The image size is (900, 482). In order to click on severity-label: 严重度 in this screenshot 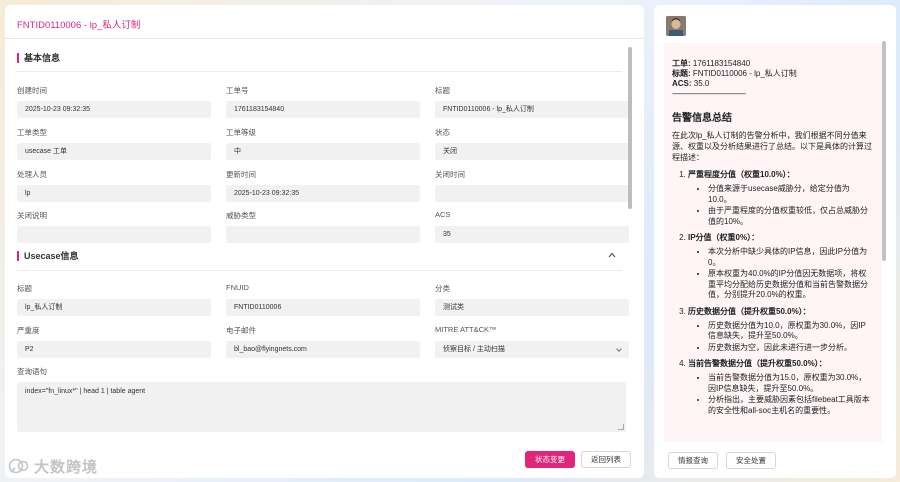, I will do `click(28, 330)`.